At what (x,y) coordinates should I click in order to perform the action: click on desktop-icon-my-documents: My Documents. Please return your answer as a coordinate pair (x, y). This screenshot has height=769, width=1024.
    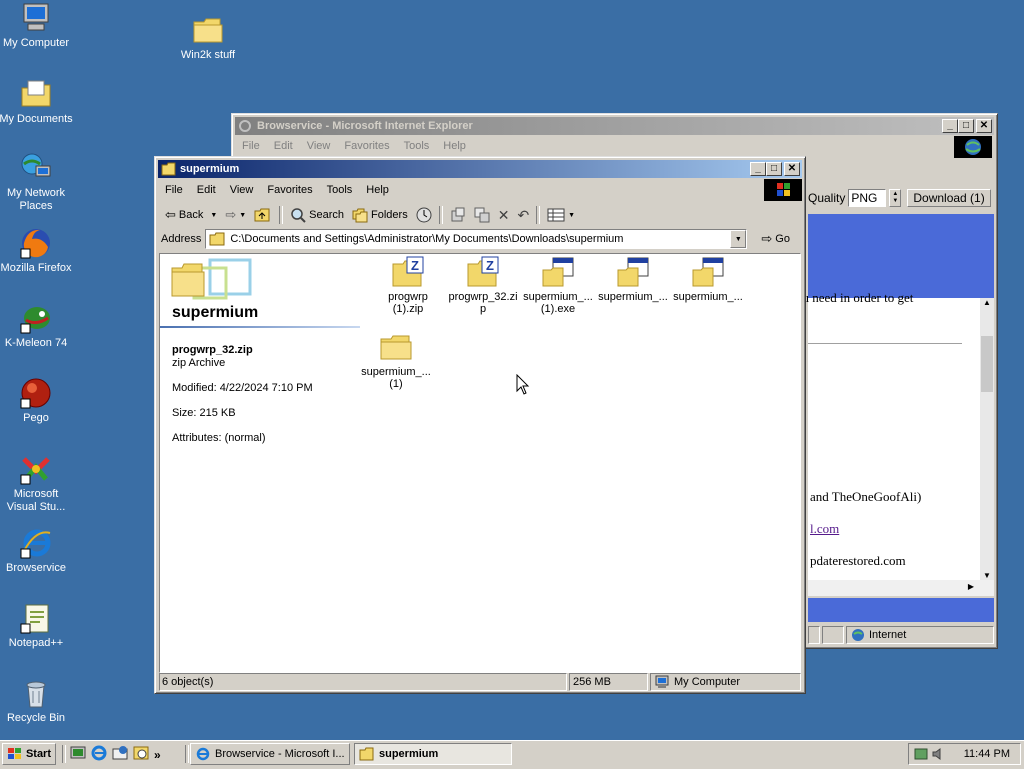
    Looking at the image, I should click on (37, 102).